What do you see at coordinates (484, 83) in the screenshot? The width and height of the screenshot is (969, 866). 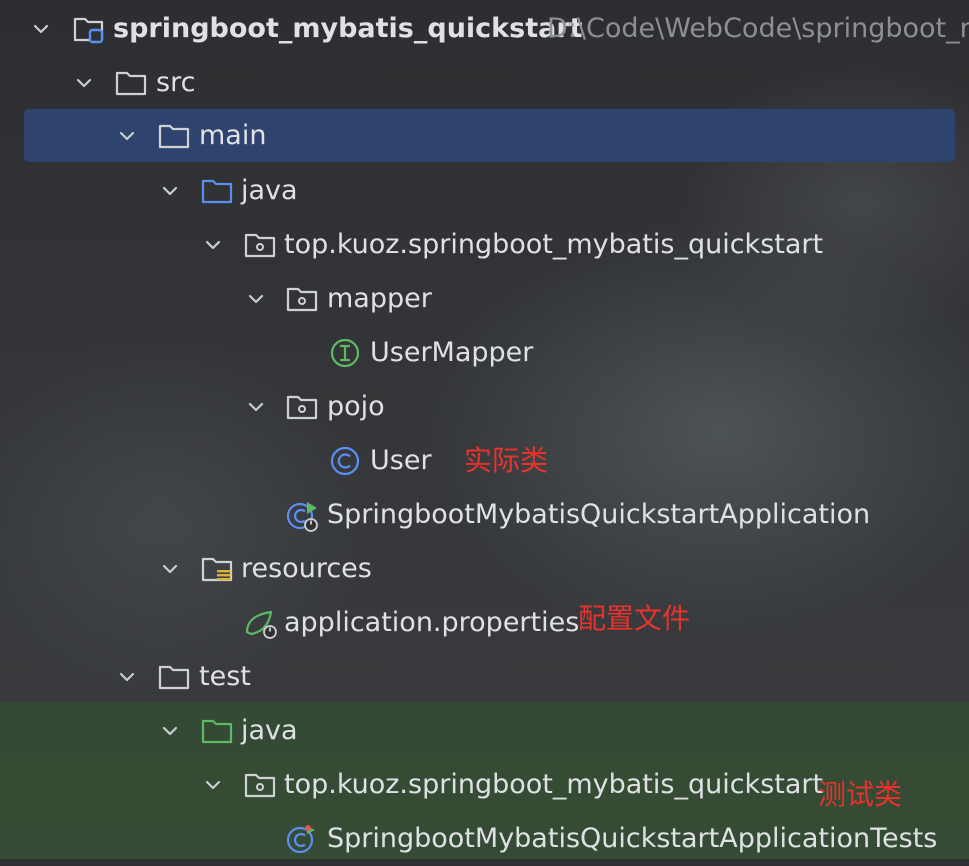 I see `tree-row-src: src` at bounding box center [484, 83].